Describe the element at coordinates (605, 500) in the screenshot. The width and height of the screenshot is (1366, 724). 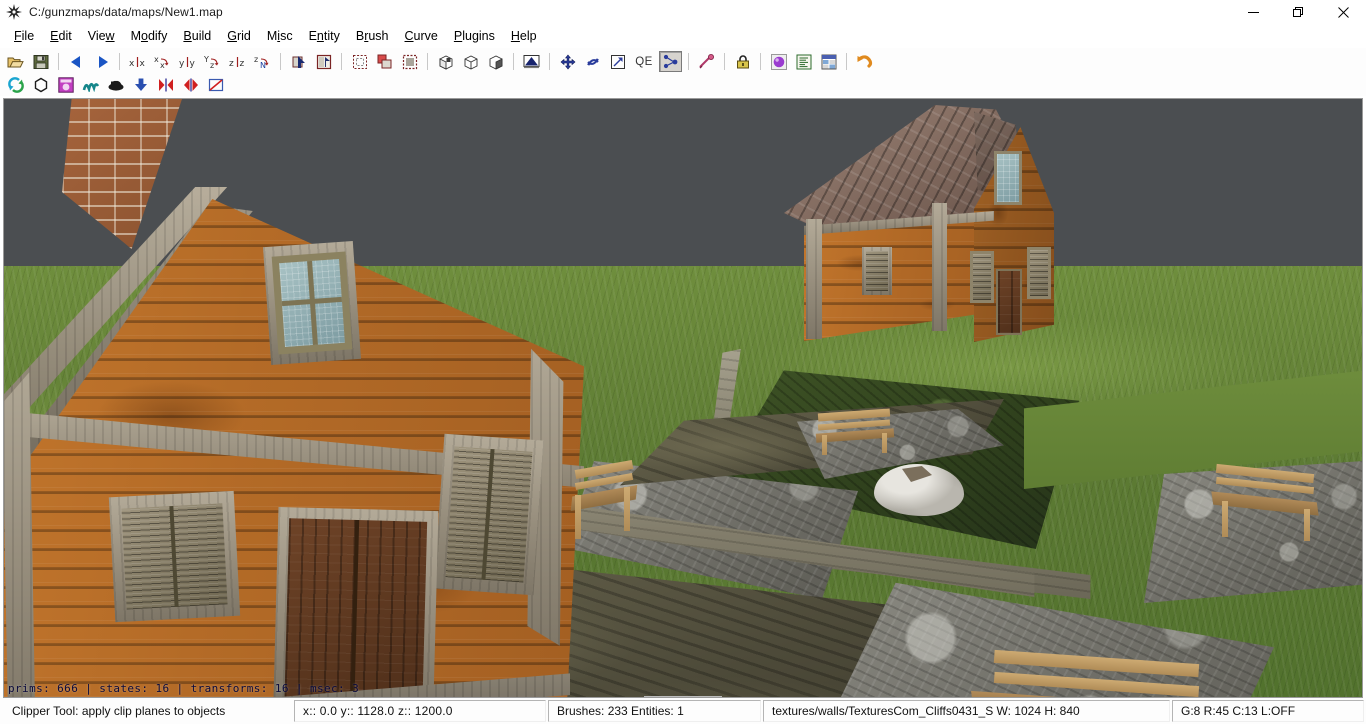
I see `bench-left` at that location.